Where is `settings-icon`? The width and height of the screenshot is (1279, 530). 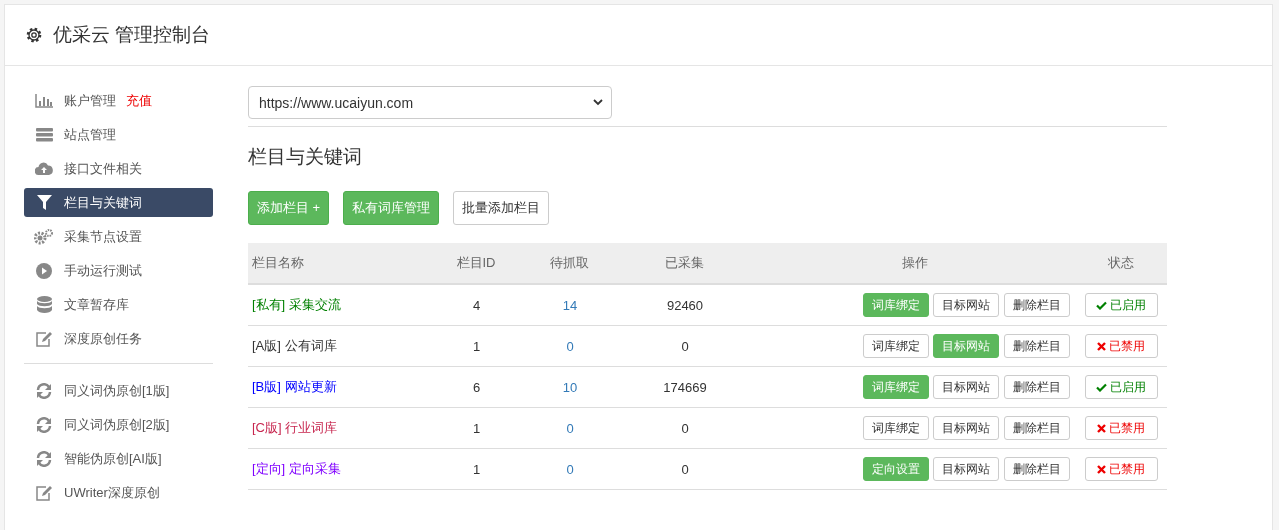 settings-icon is located at coordinates (34, 35).